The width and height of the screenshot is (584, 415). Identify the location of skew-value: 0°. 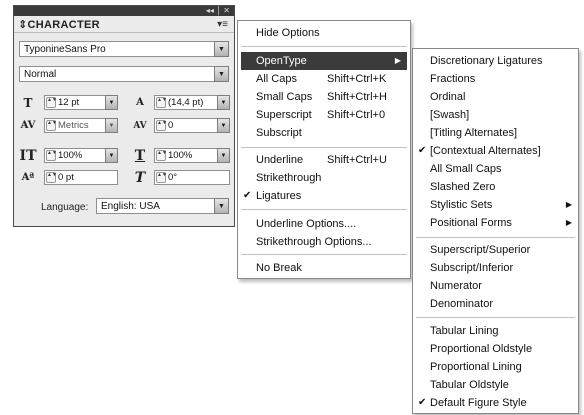
(173, 177).